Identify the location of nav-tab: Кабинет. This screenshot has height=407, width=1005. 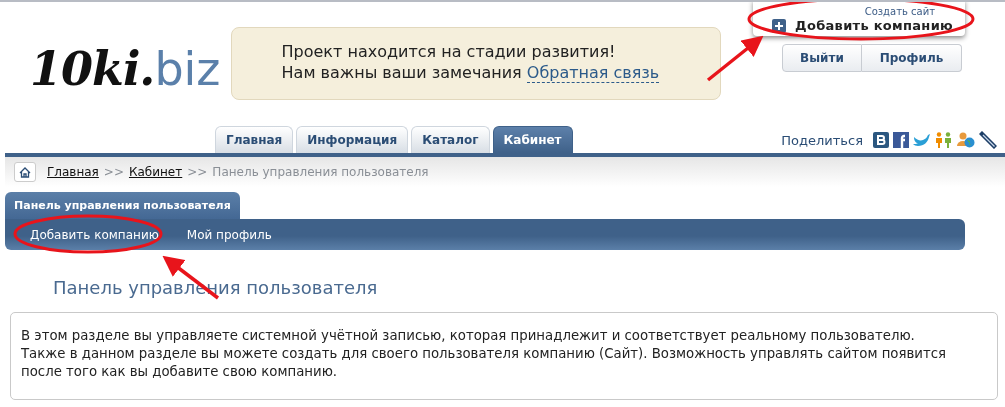
(532, 139).